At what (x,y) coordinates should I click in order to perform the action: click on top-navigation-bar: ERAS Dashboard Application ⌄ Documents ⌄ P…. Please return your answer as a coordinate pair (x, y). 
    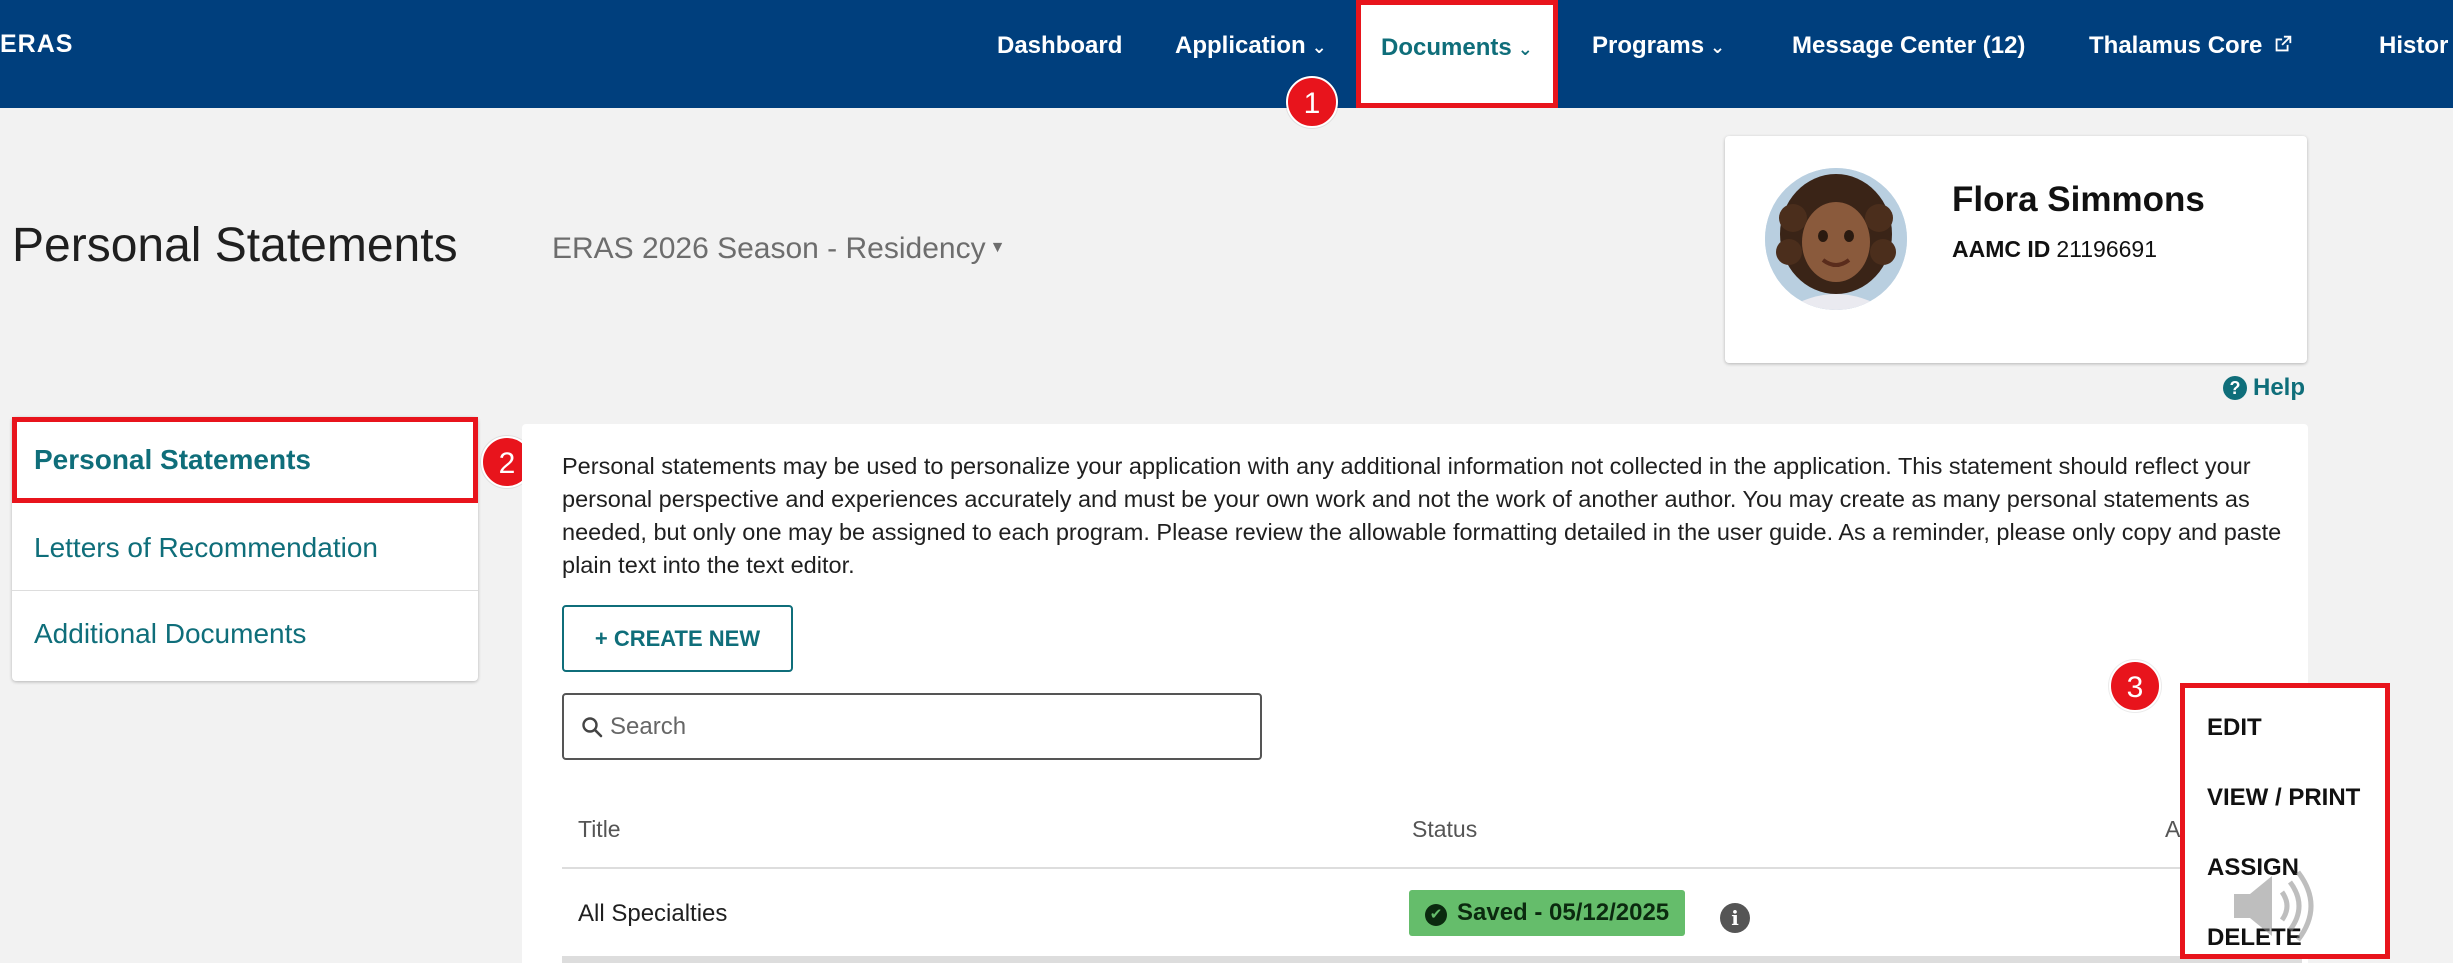
    Looking at the image, I should click on (1226, 54).